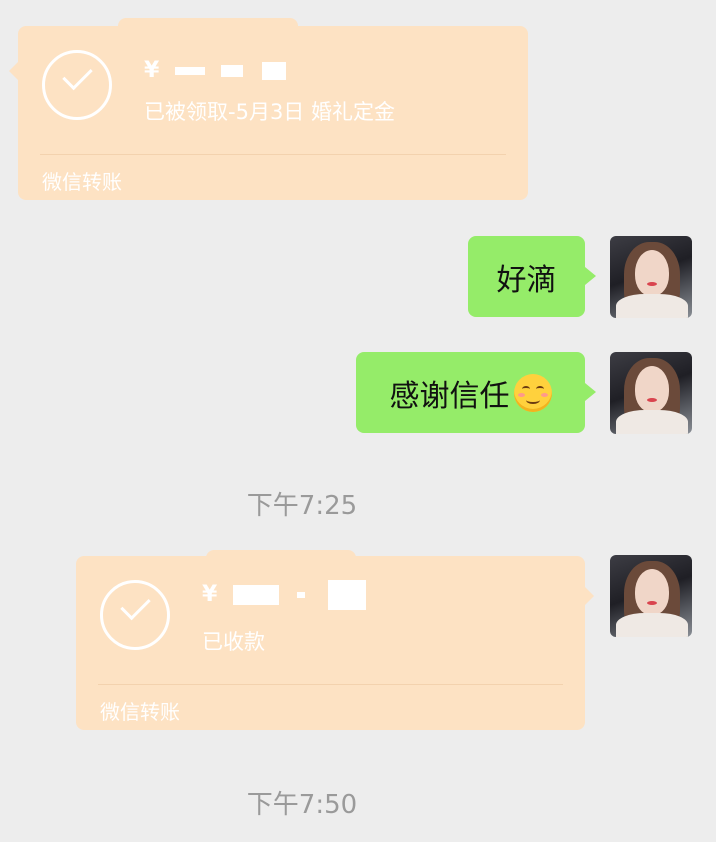 This screenshot has width=716, height=842. What do you see at coordinates (449, 396) in the screenshot?
I see `message-text: 感谢信任` at bounding box center [449, 396].